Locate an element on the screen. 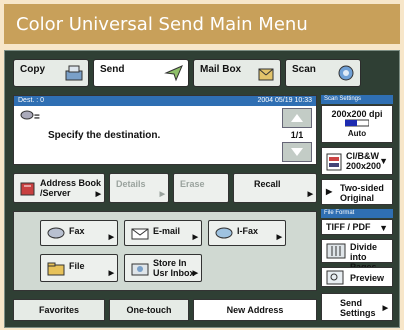 This screenshot has width=404, height=330. tab-copy-label: Copy is located at coordinates (32, 69).